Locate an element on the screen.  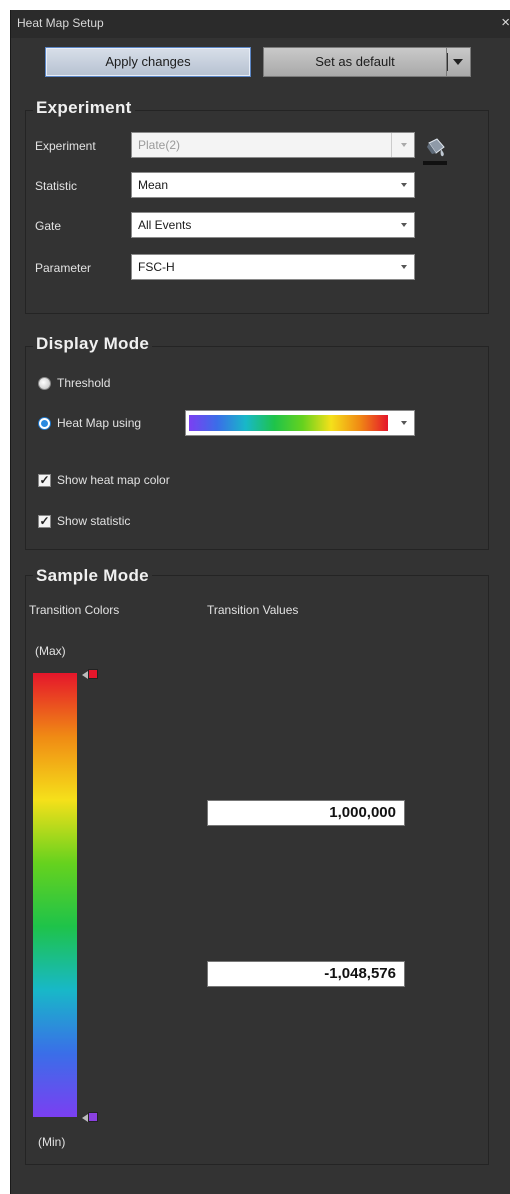
set-as-default-button: Set as default is located at coordinates (355, 62).